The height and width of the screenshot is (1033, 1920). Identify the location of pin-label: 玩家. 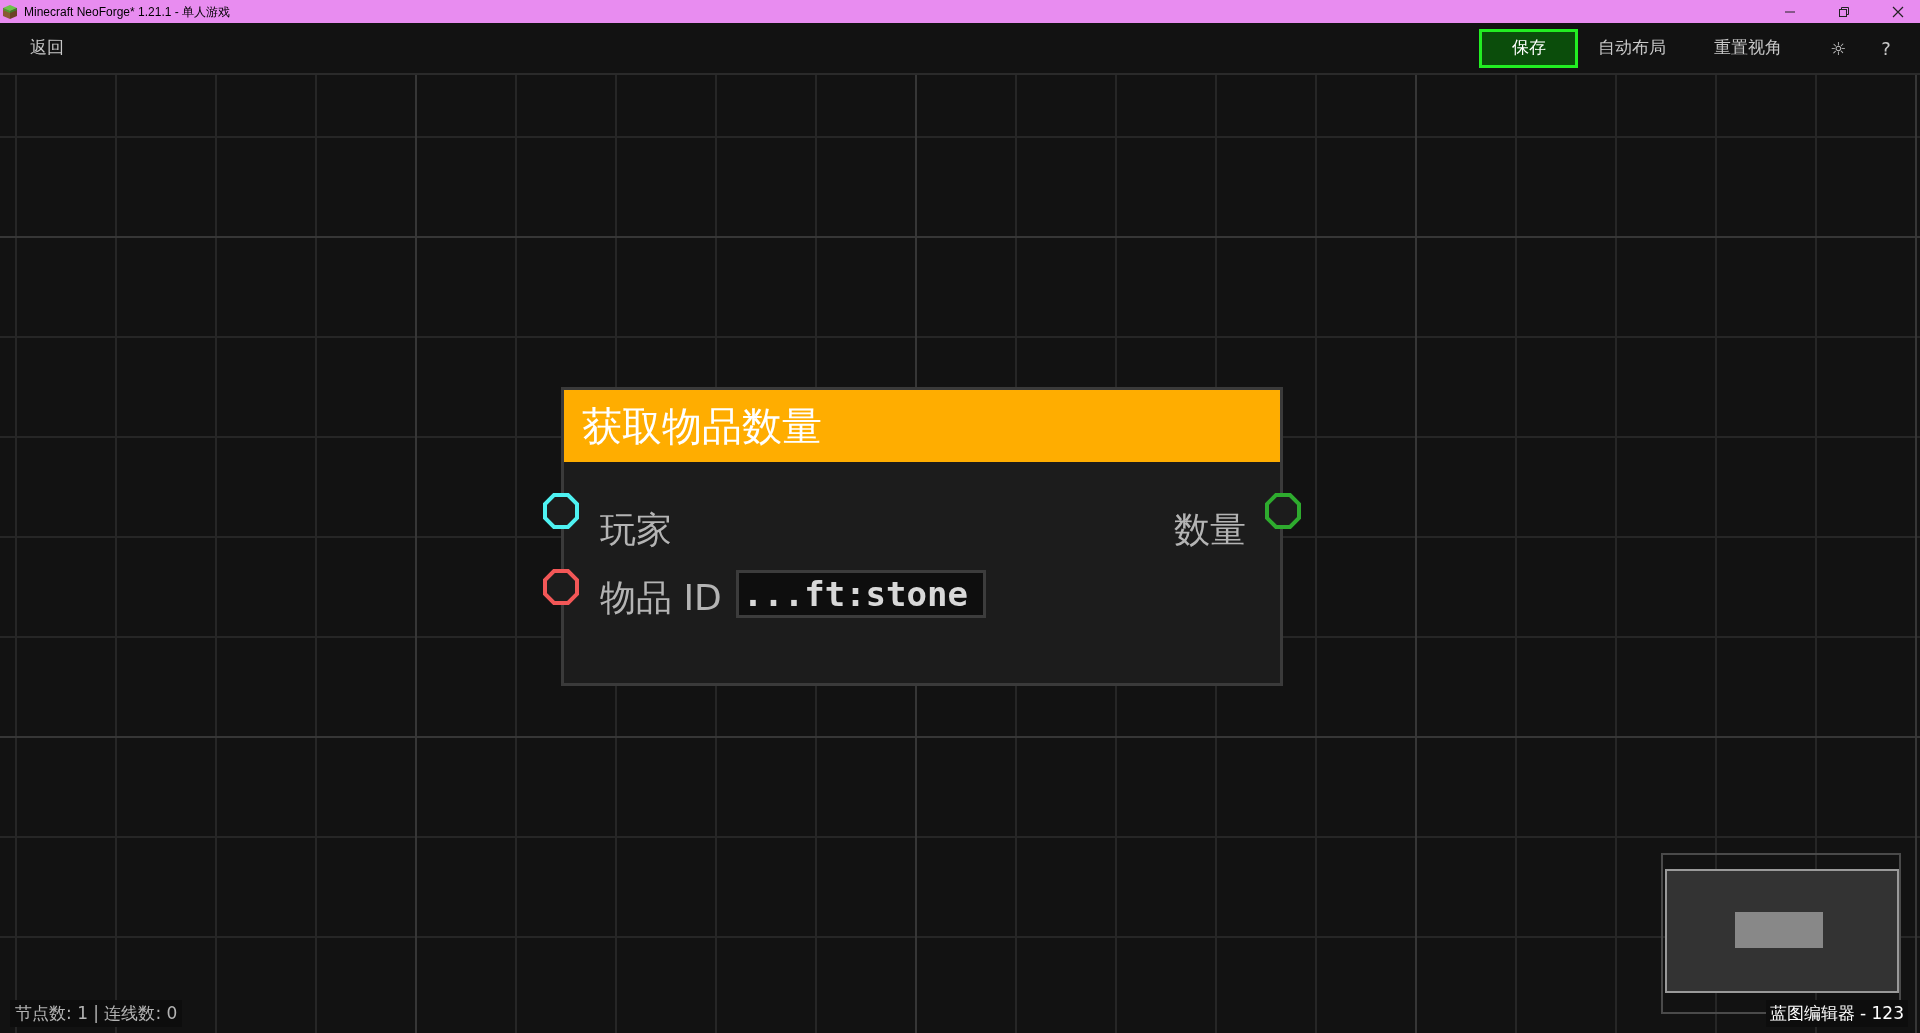
(636, 530).